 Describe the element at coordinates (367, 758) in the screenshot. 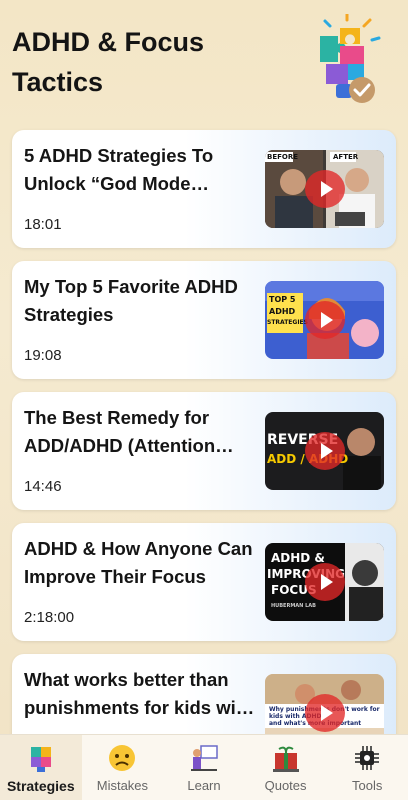

I see `ai-chip-icon` at that location.